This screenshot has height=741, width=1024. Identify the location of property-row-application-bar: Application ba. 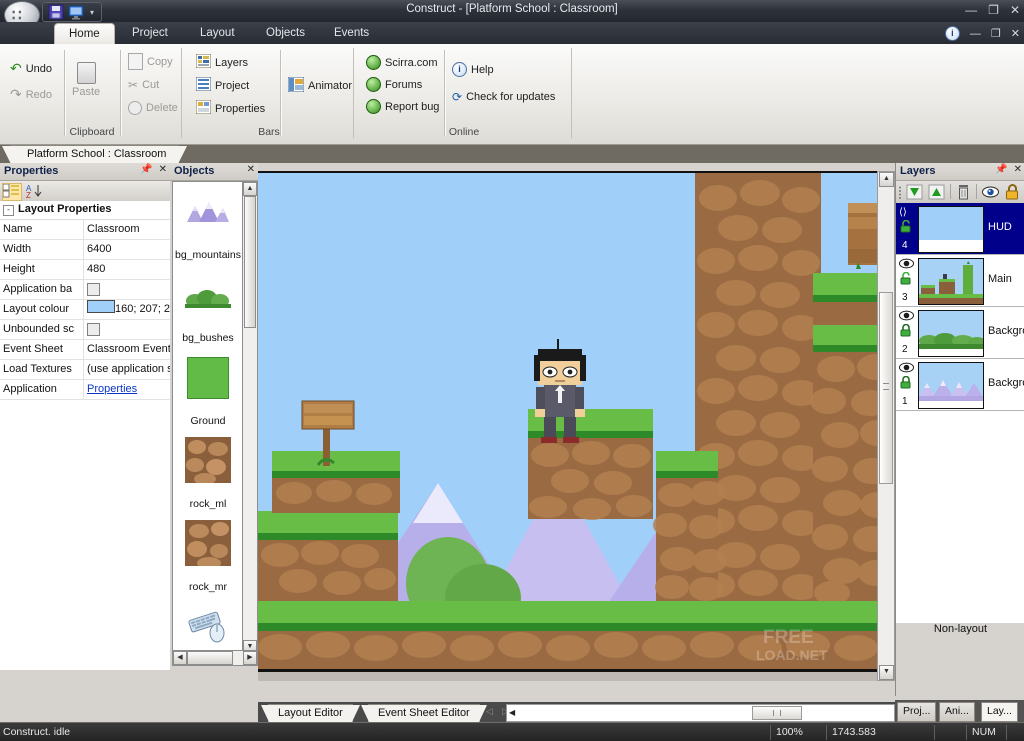
(85, 290).